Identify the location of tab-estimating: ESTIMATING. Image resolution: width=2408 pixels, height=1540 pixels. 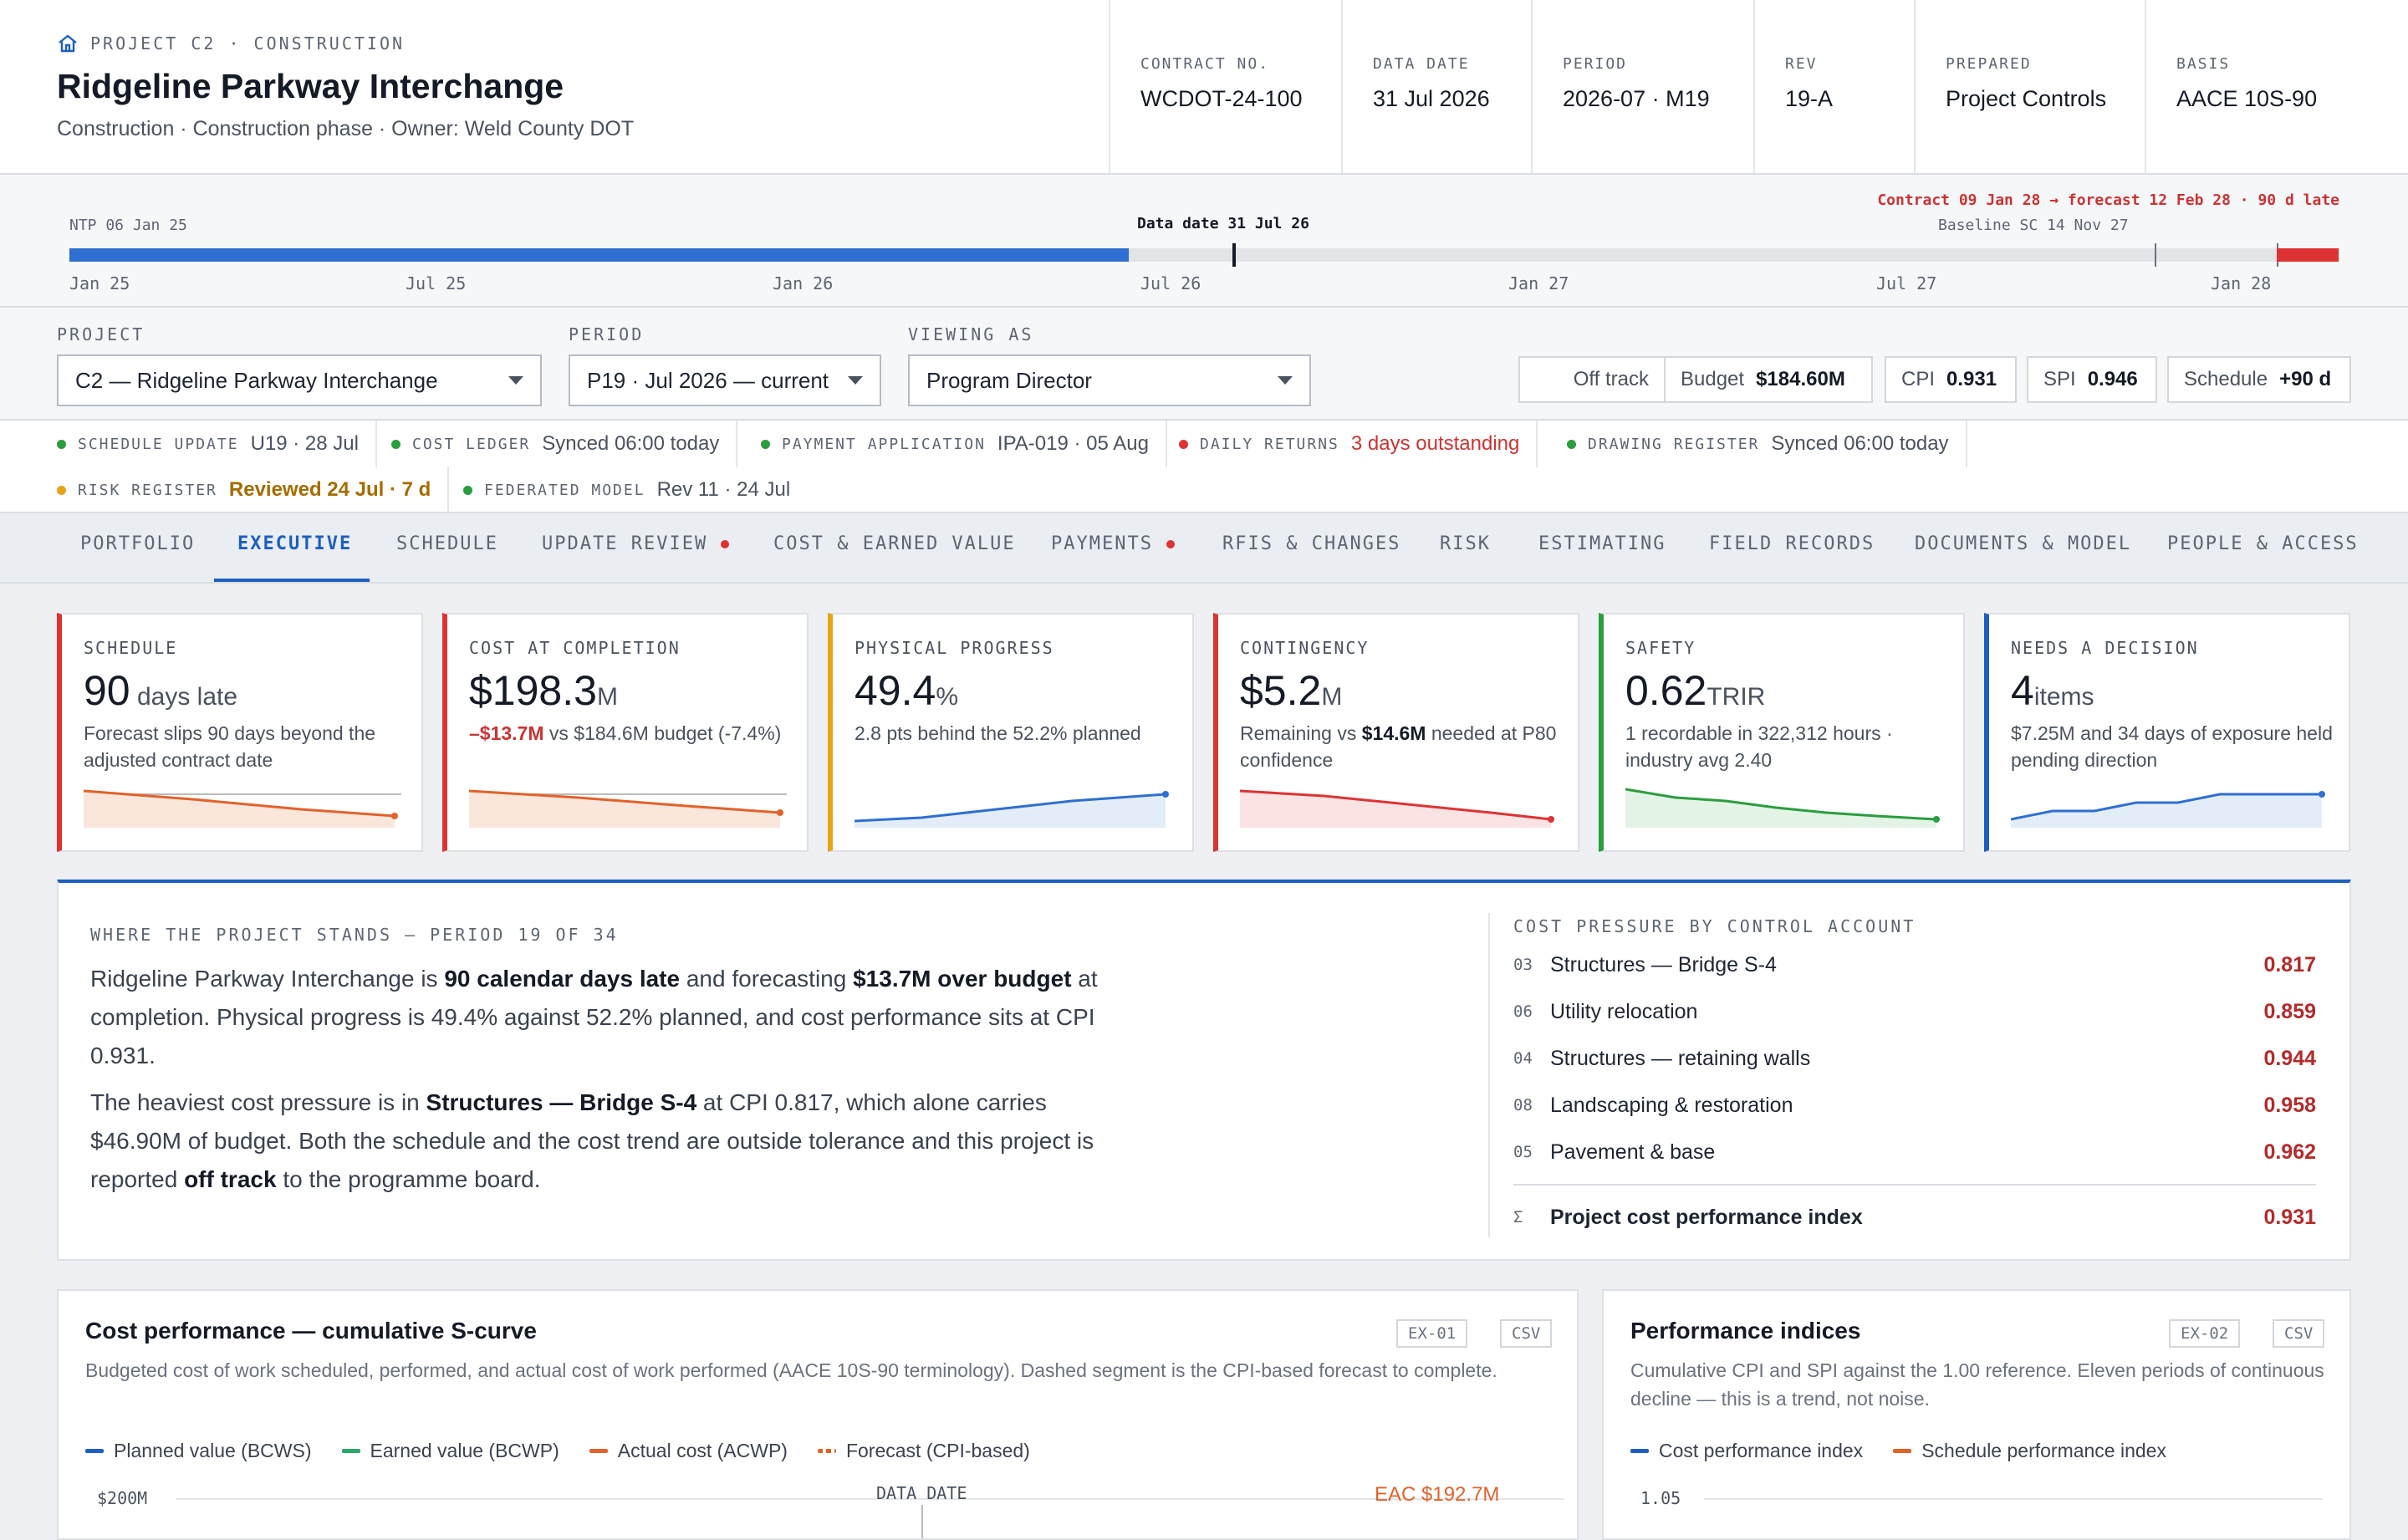
(1602, 543).